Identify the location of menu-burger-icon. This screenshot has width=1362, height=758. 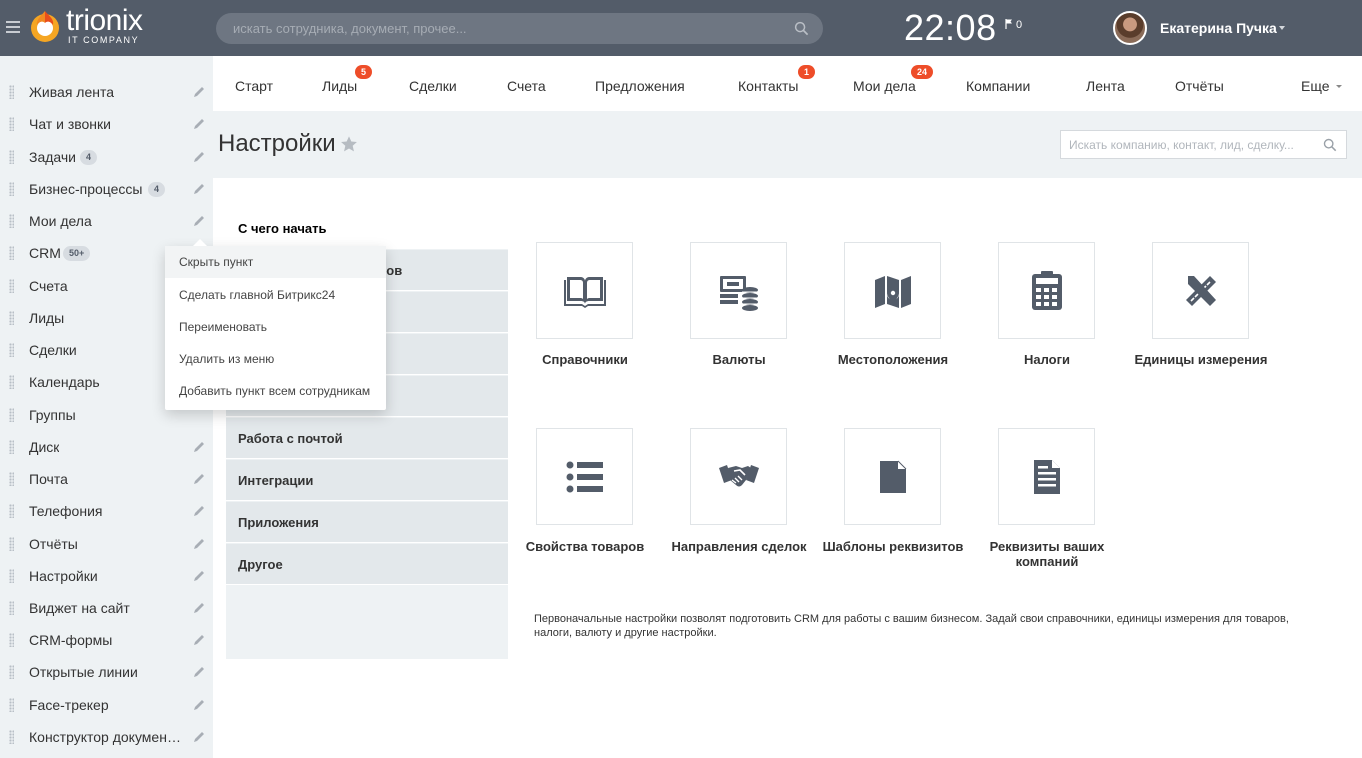
(13, 27).